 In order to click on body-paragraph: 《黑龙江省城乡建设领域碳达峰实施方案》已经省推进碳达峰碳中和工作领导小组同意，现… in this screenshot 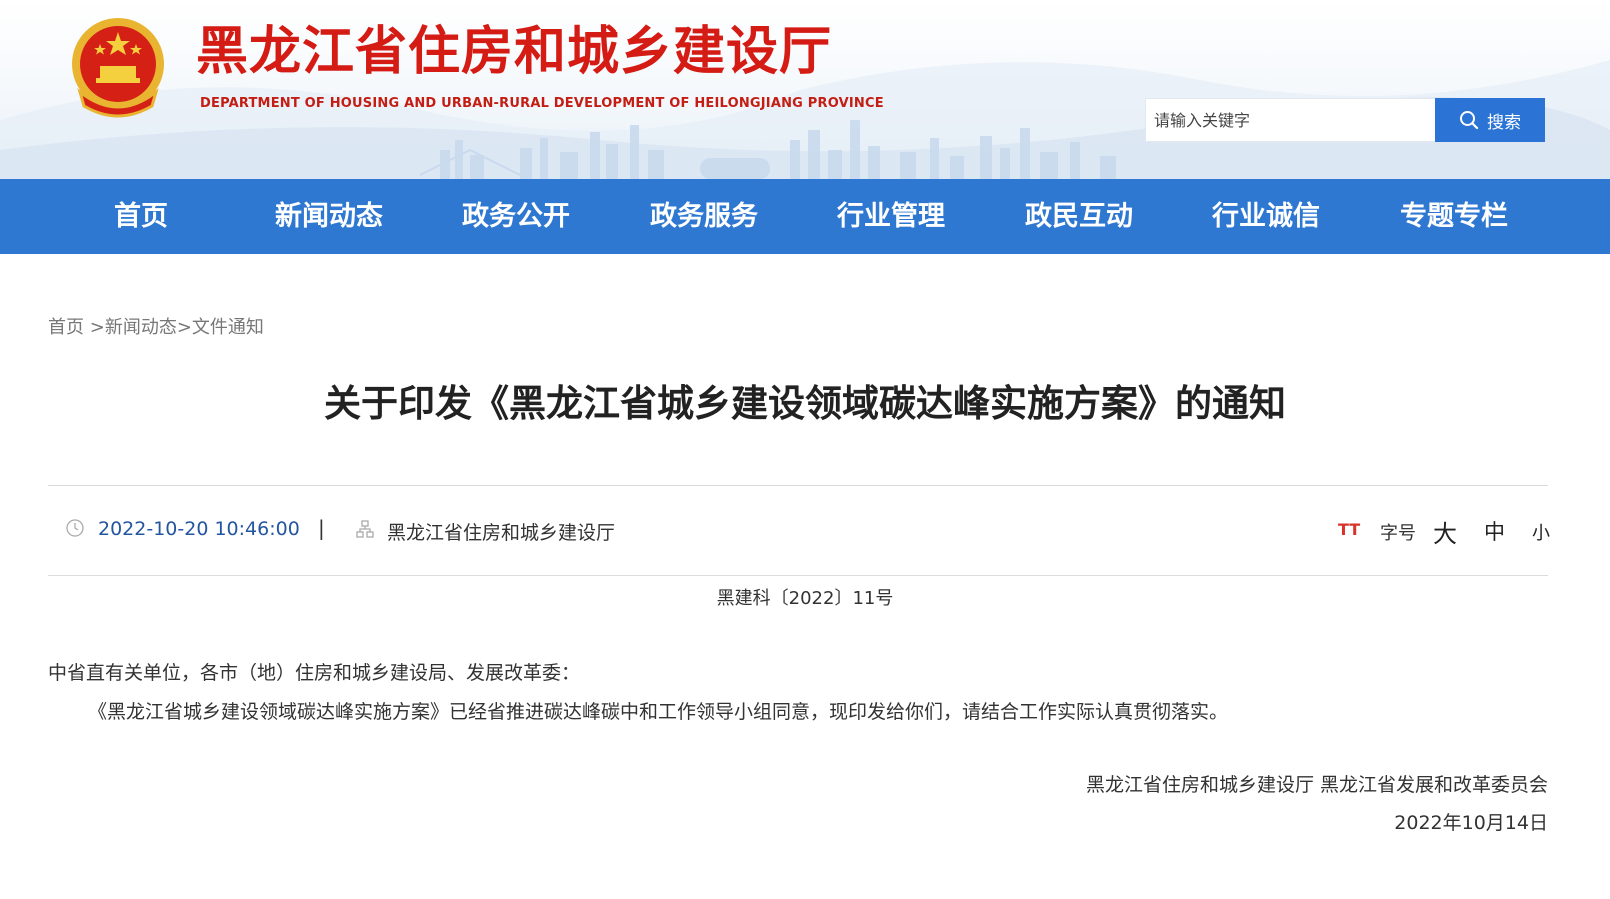, I will do `click(658, 712)`.